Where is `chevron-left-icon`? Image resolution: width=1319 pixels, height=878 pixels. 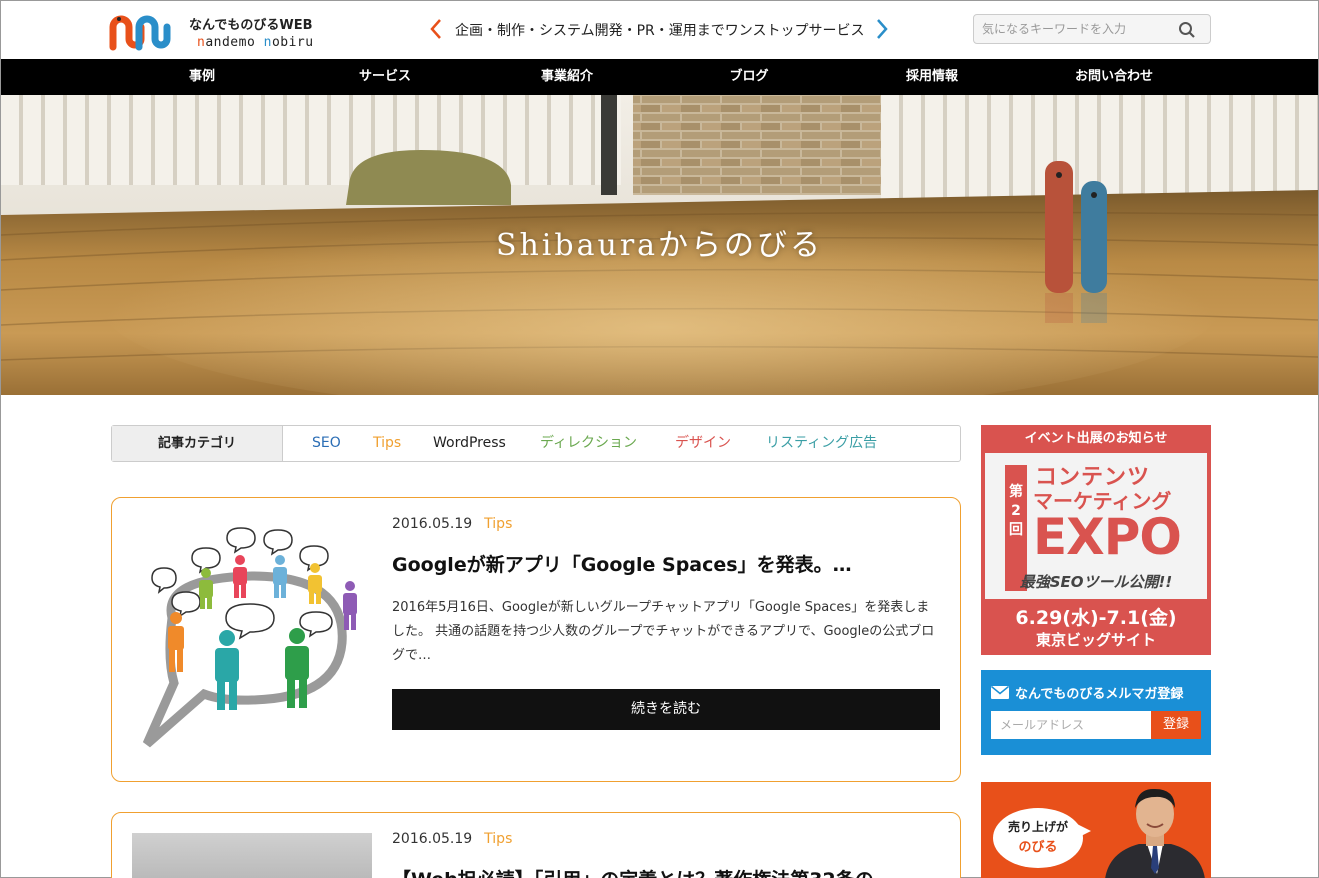
chevron-left-icon is located at coordinates (436, 29).